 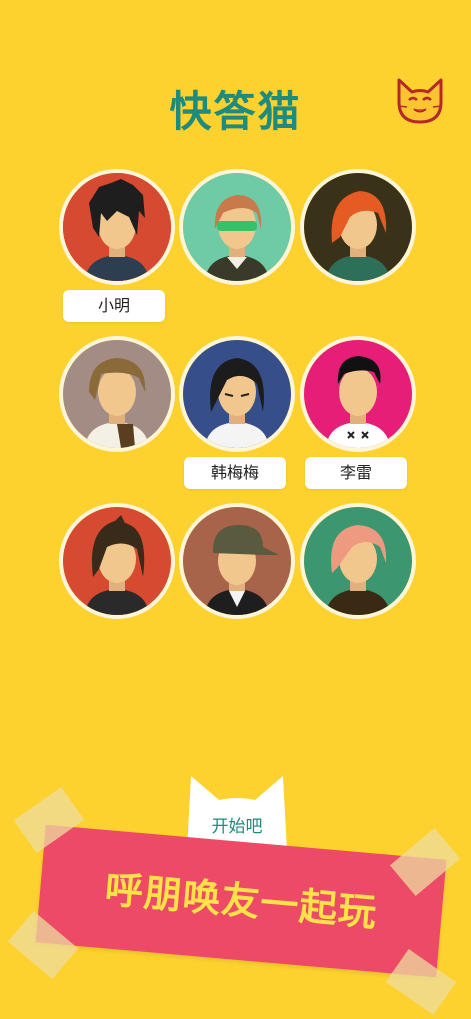 I want to click on player-name-tag: 李雷, so click(x=356, y=473).